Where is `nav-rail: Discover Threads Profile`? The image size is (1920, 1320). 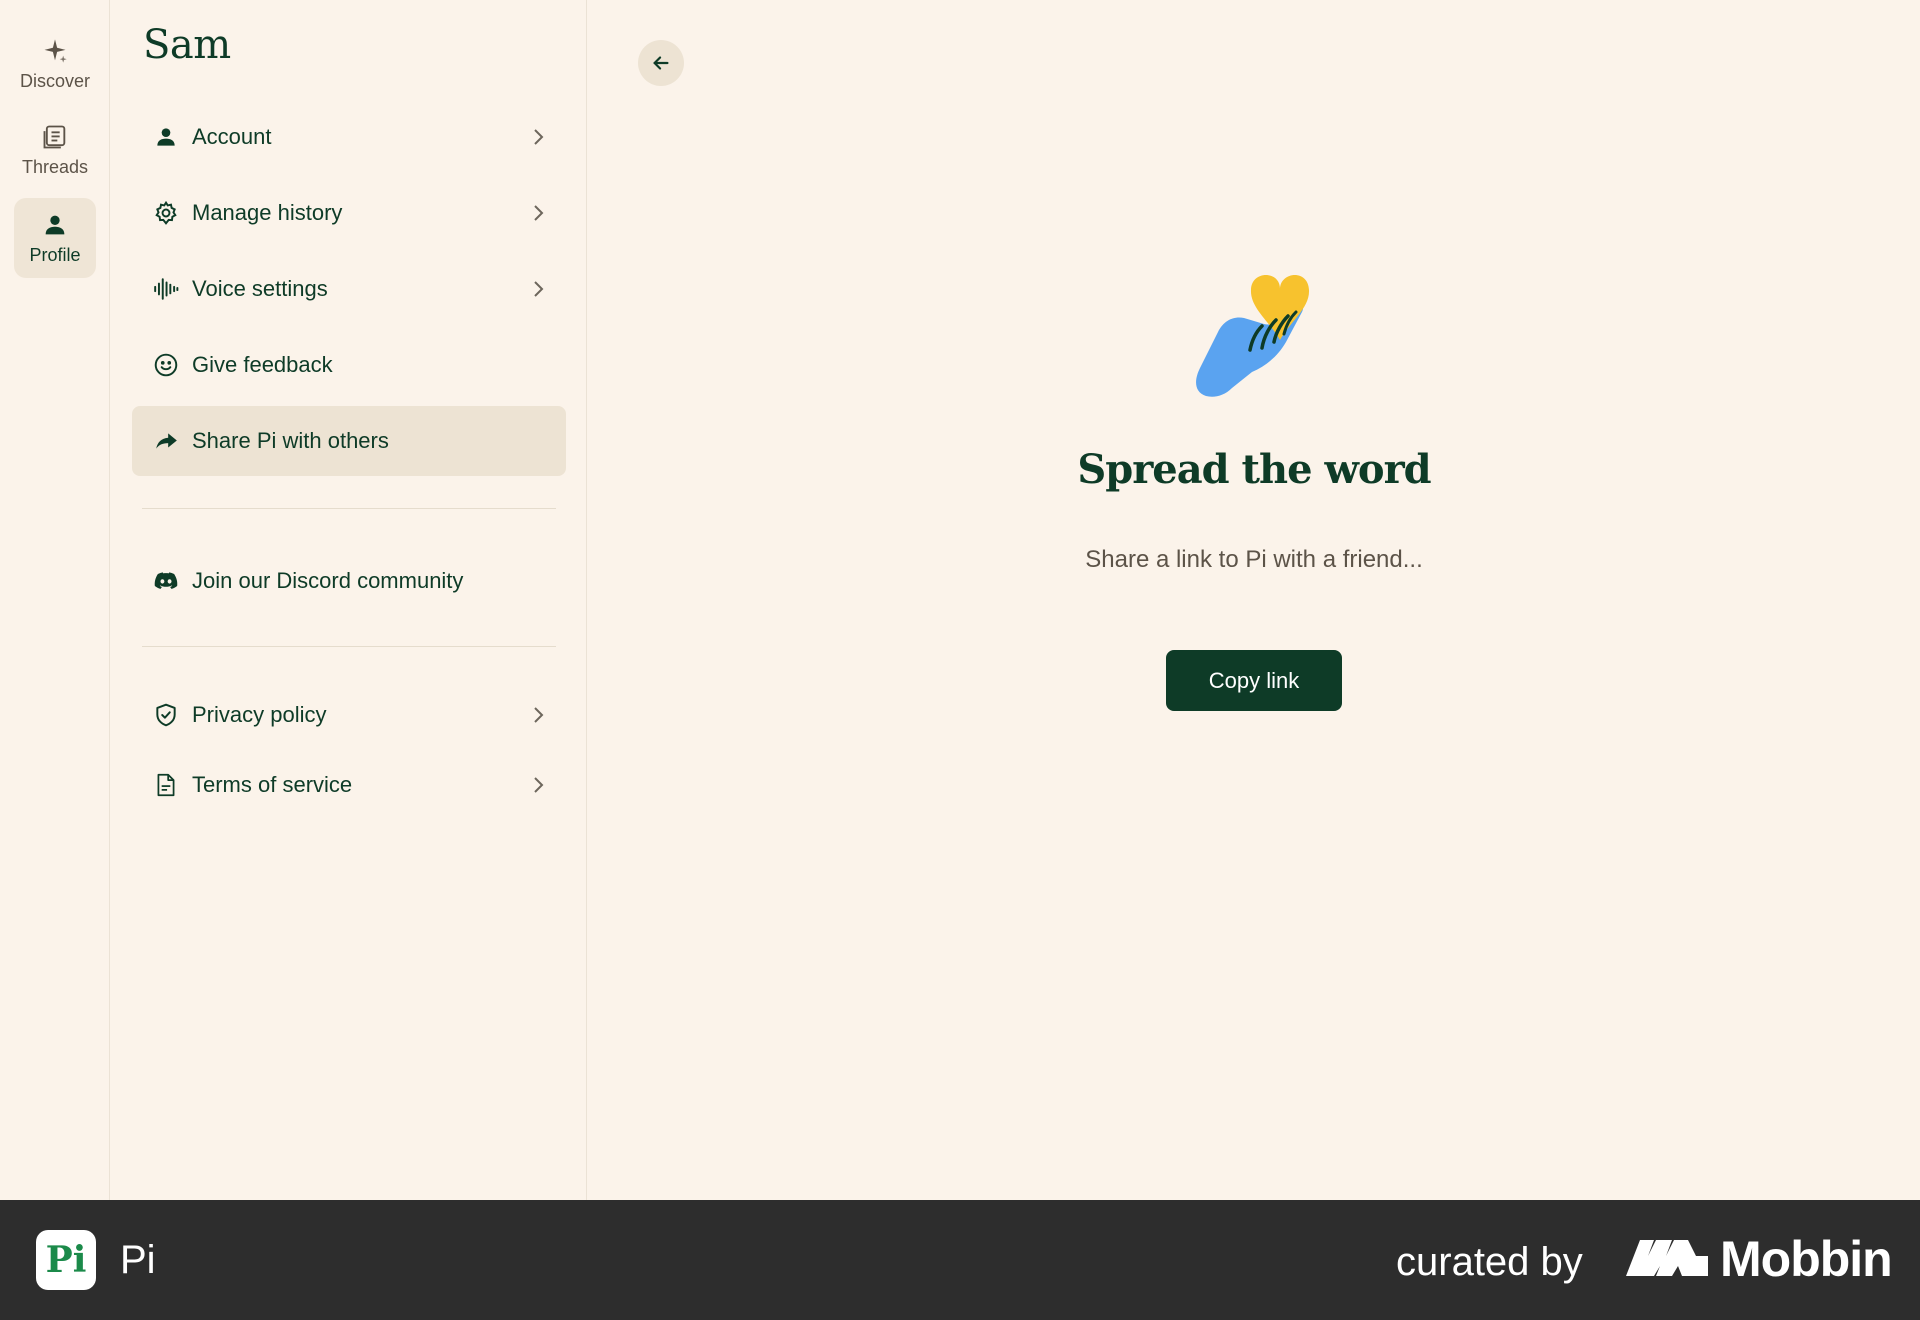 nav-rail: Discover Threads Profile is located at coordinates (55, 600).